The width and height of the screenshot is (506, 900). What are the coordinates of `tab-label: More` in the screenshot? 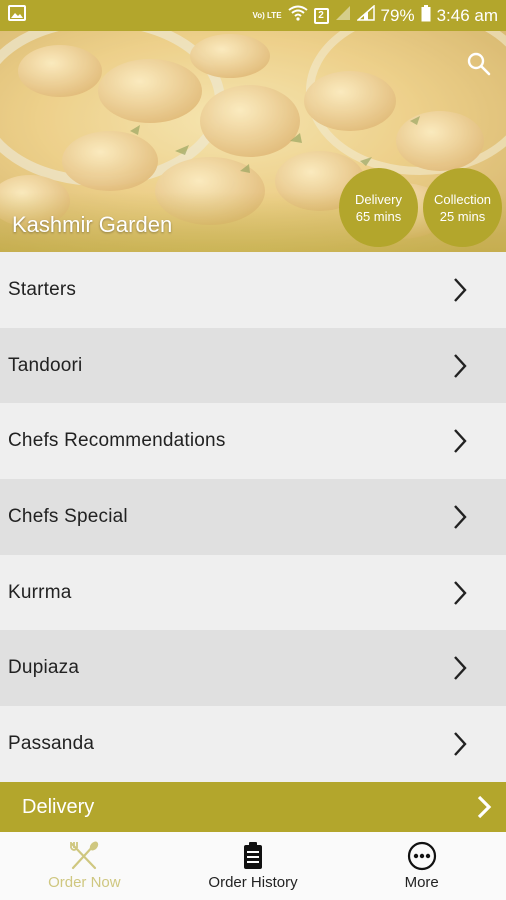 It's located at (421, 882).